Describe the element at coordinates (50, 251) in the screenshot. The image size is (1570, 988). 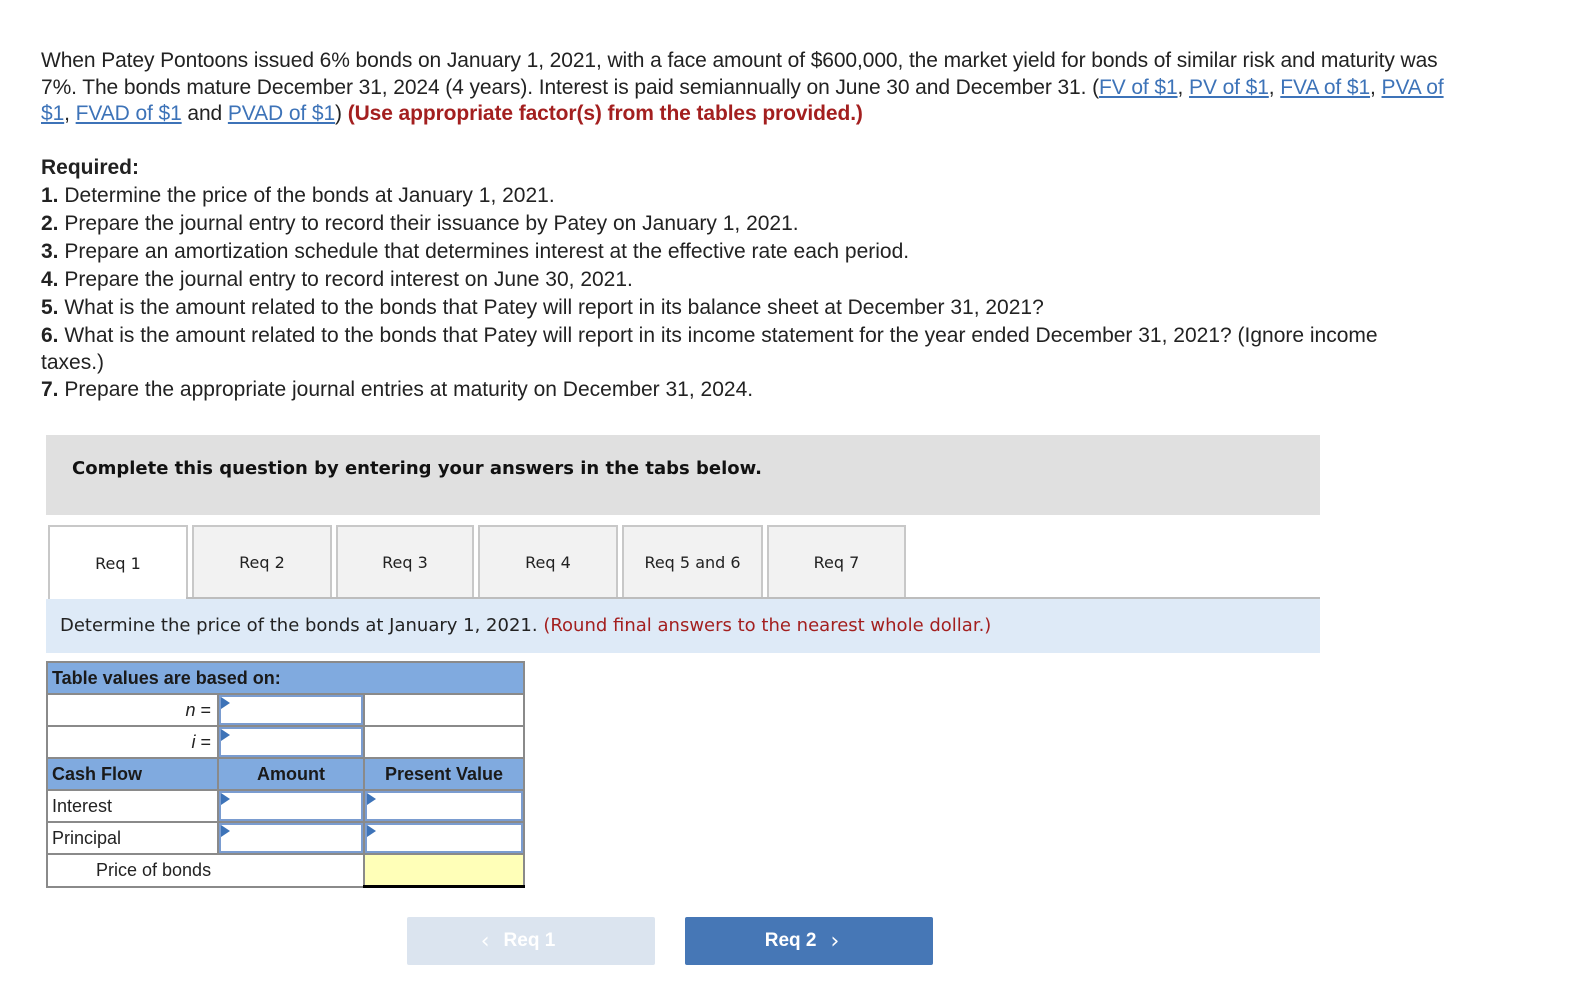
I see `item-number: 3.` at that location.